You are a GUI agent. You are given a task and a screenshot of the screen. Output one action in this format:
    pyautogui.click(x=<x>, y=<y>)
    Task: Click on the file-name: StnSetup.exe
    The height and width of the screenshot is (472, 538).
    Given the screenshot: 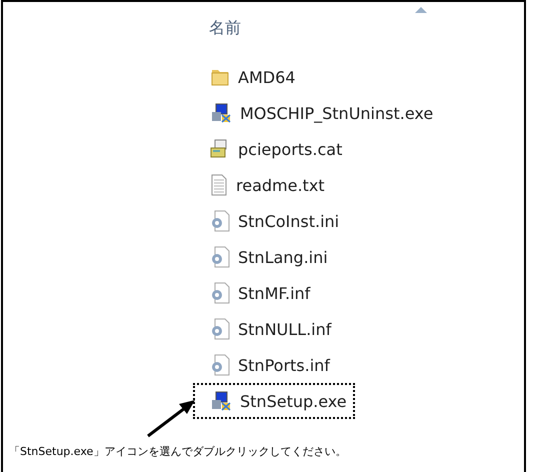 What is the action you would take?
    pyautogui.click(x=293, y=401)
    